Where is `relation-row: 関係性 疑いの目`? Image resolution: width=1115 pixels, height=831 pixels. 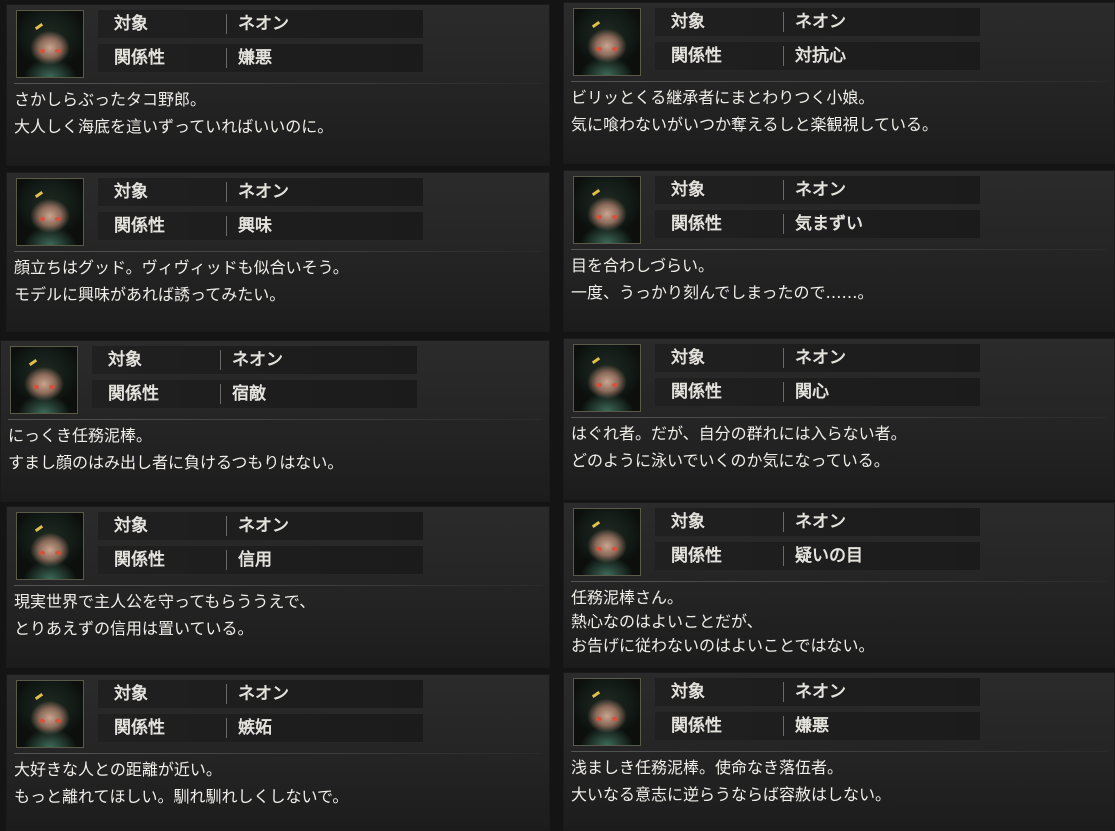 relation-row: 関係性 疑いの目 is located at coordinates (817, 556).